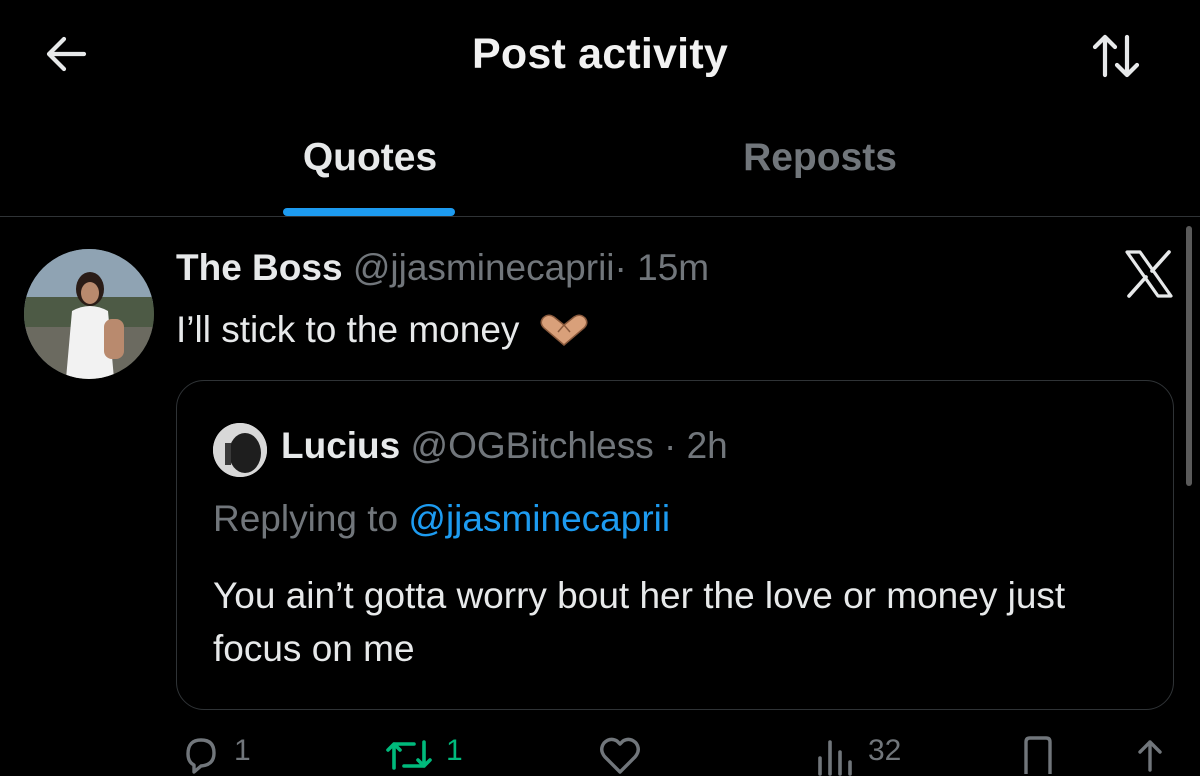 The height and width of the screenshot is (776, 1200). I want to click on avatar, so click(89, 314).